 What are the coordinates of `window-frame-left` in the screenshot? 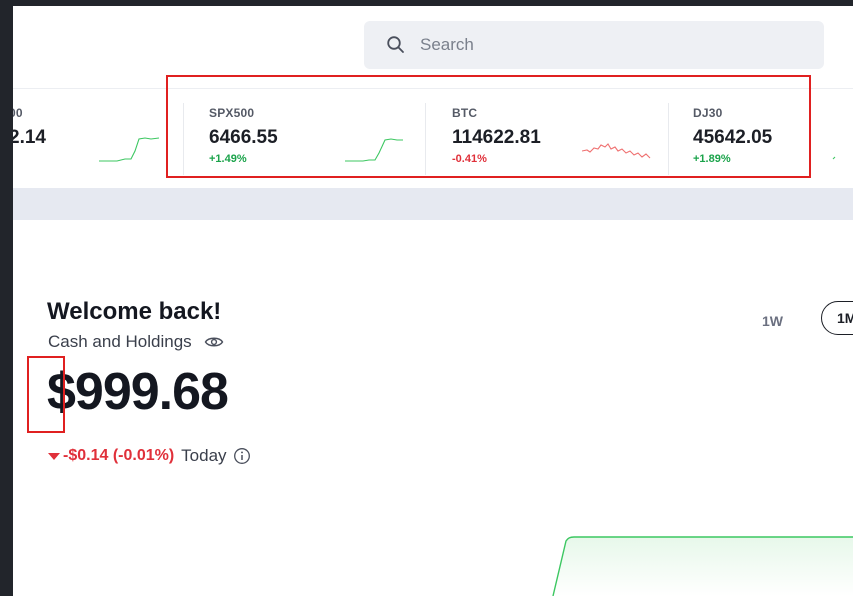 It's located at (6, 298).